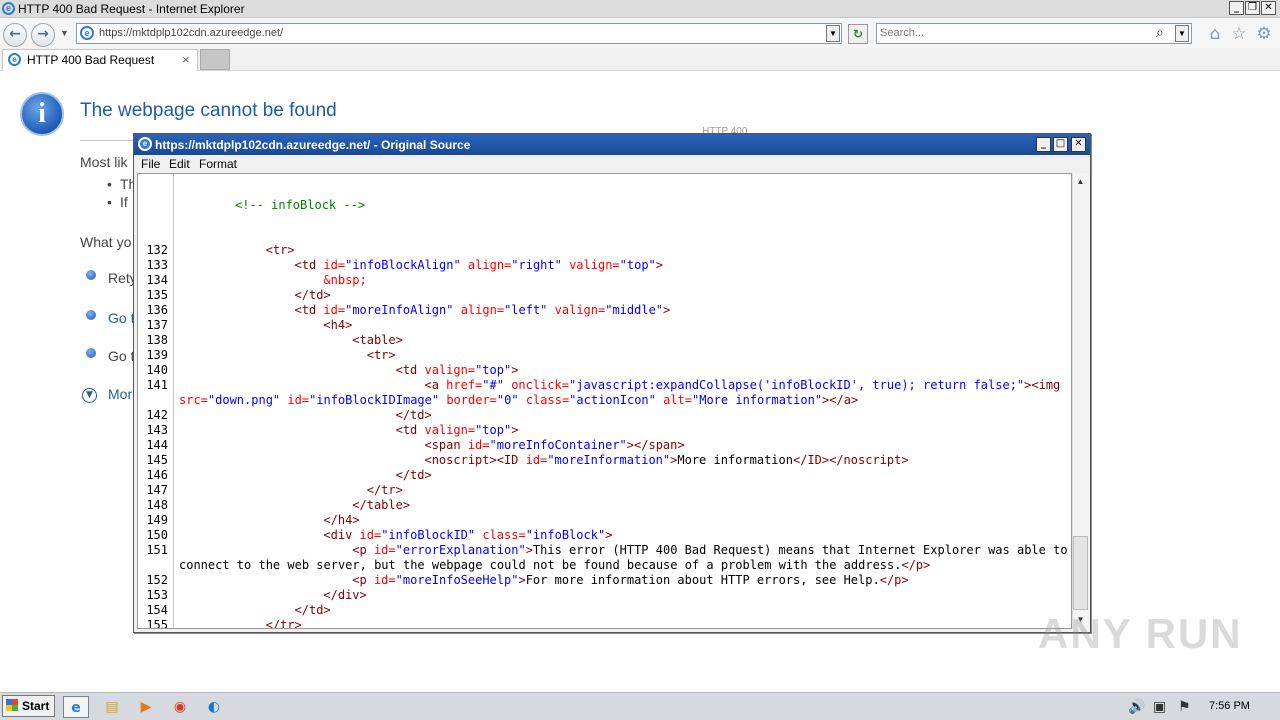 The image size is (1280, 720). I want to click on forward-arrow-icon: →, so click(43, 35).